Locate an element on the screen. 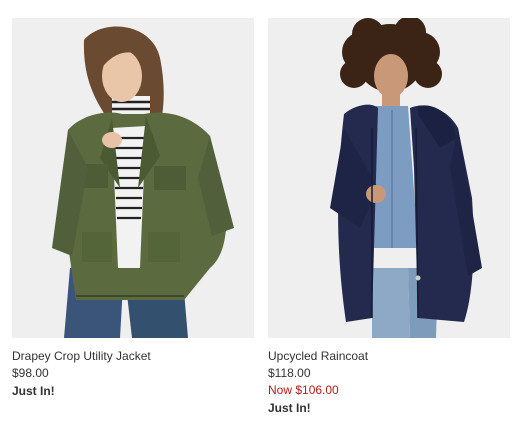 The image size is (520, 422). product-name: Drapey Crop Utility Jacket is located at coordinates (133, 356).